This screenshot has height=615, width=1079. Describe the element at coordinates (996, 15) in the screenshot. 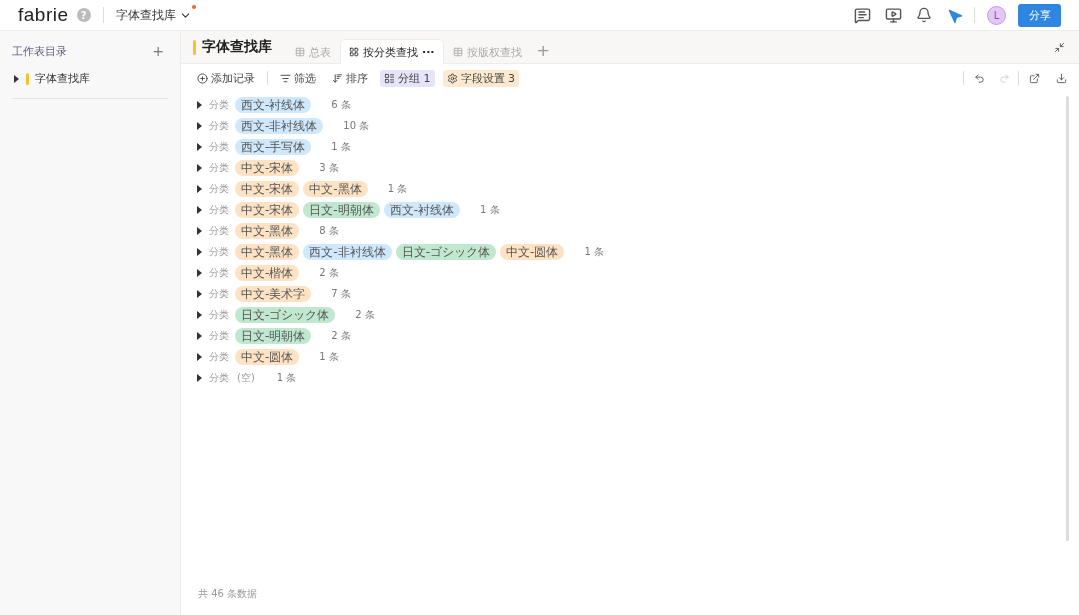

I see `avatar: L` at that location.